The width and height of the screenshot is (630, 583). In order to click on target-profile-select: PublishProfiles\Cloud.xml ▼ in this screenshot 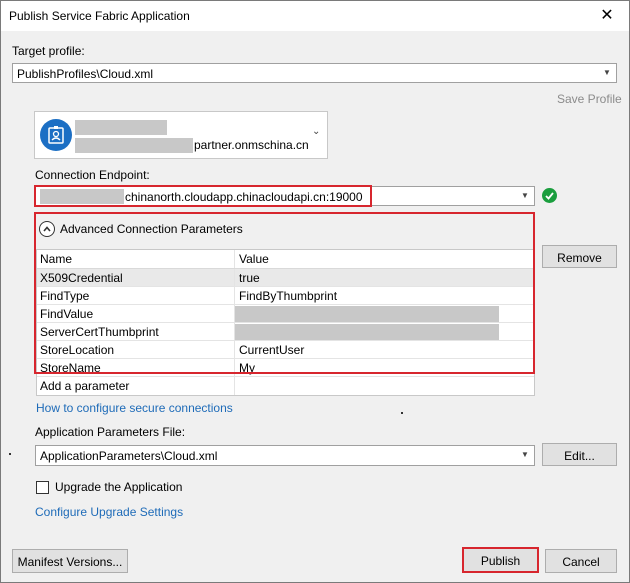, I will do `click(314, 73)`.